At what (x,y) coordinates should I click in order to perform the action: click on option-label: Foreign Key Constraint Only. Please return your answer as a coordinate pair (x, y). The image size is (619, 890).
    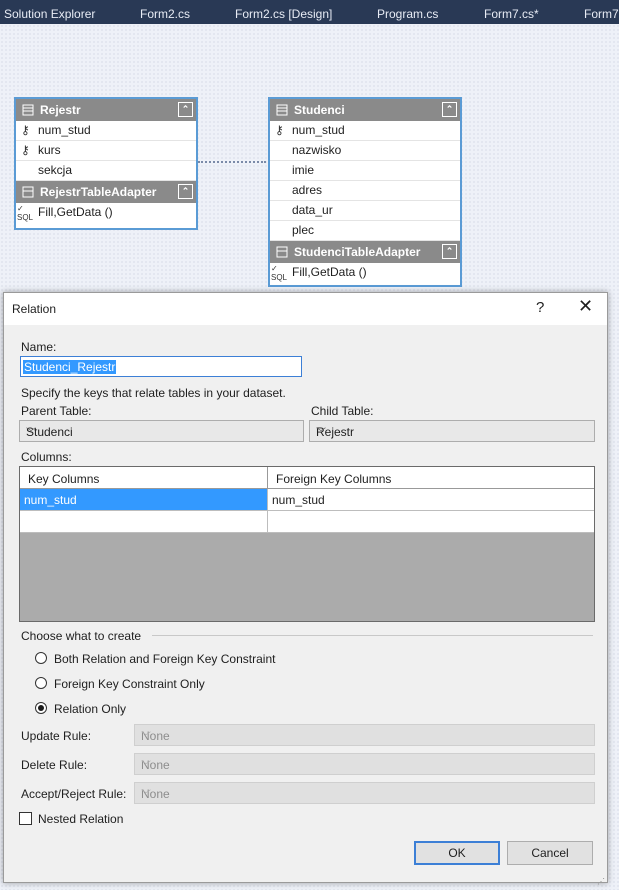
    Looking at the image, I should click on (129, 684).